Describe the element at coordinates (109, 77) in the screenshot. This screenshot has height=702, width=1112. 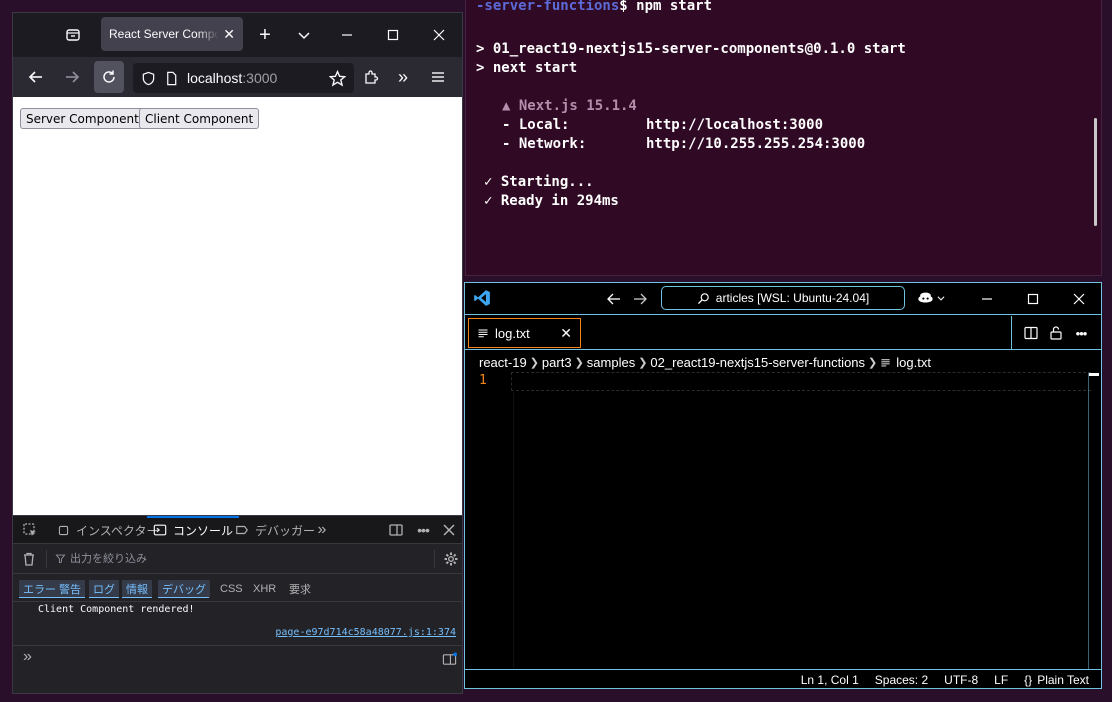
I see `reload-icon` at that location.